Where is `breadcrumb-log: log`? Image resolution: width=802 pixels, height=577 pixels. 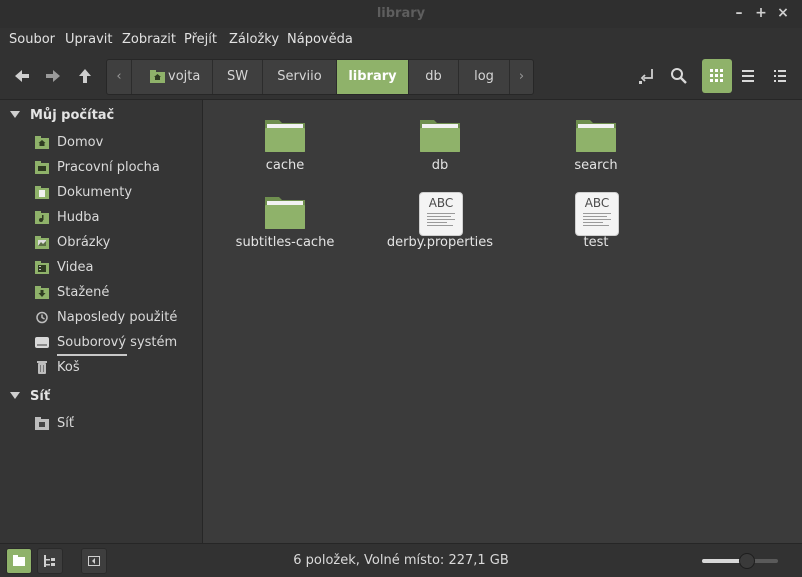 breadcrumb-log: log is located at coordinates (484, 77).